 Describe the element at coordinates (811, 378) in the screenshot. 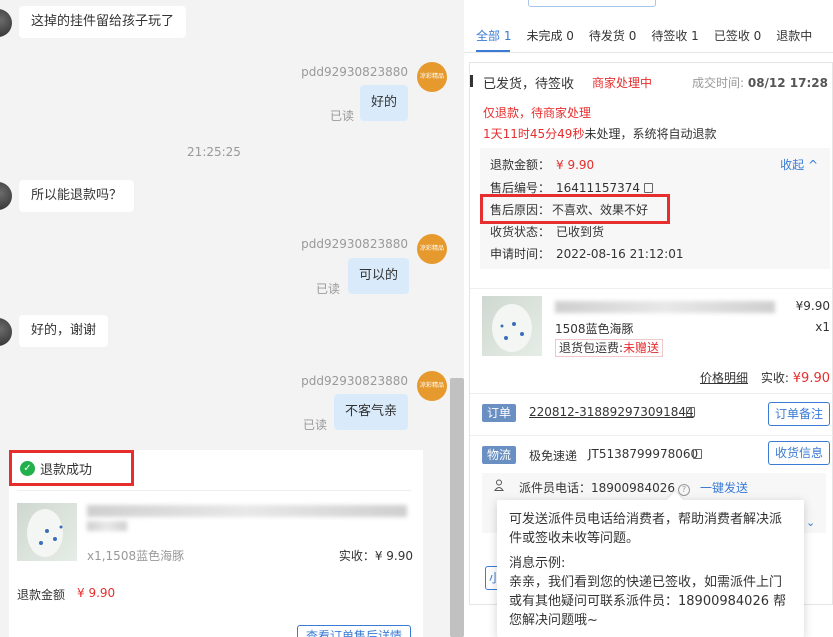

I see `paid-total-value: ¥9.90` at that location.